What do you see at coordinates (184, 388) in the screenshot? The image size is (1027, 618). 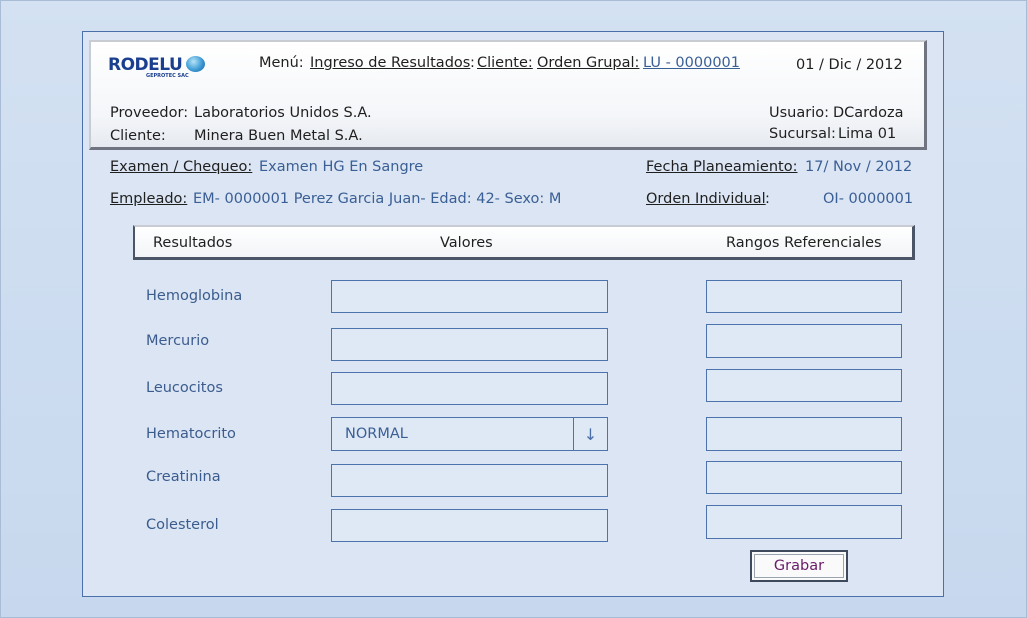 I see `row-label-leucocitos: Leucocitos` at bounding box center [184, 388].